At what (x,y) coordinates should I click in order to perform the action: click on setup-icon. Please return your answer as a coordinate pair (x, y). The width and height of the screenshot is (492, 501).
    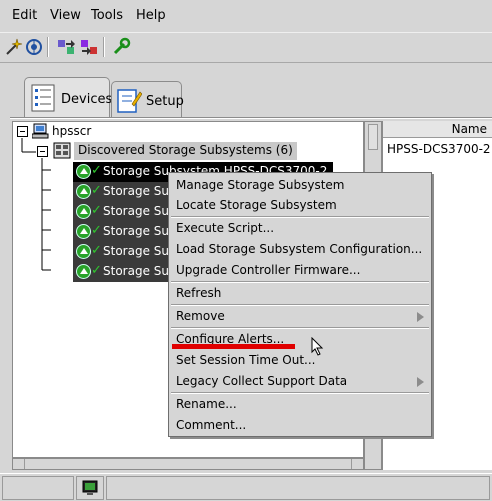
    Looking at the image, I should click on (129, 101).